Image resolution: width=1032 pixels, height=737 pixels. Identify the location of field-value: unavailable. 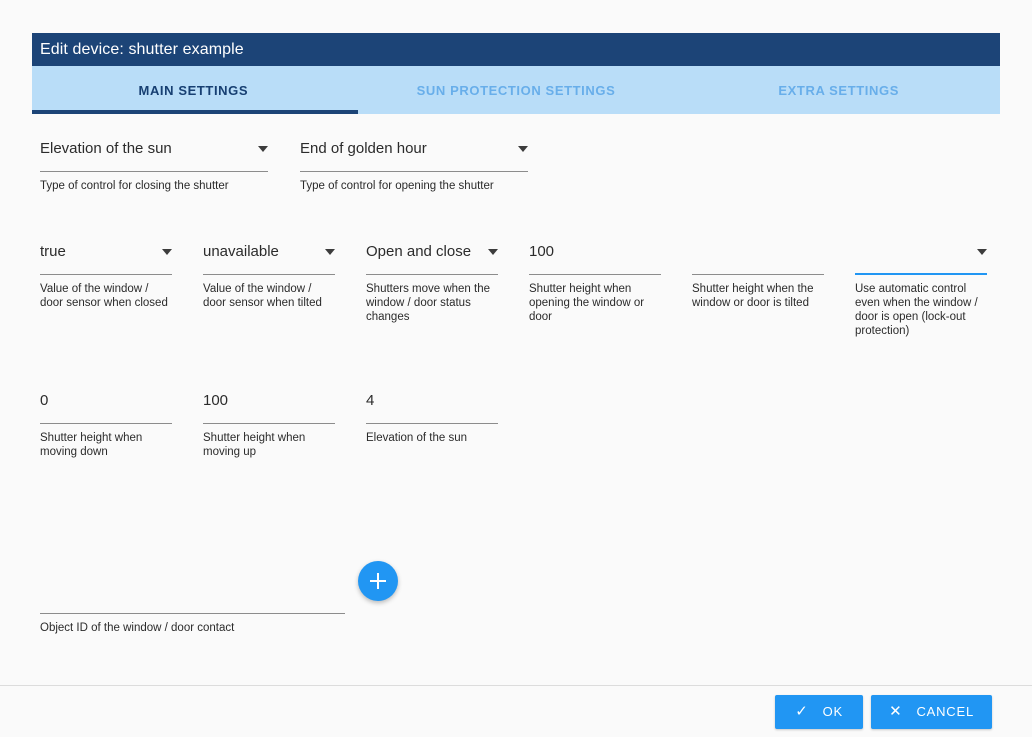
(241, 251).